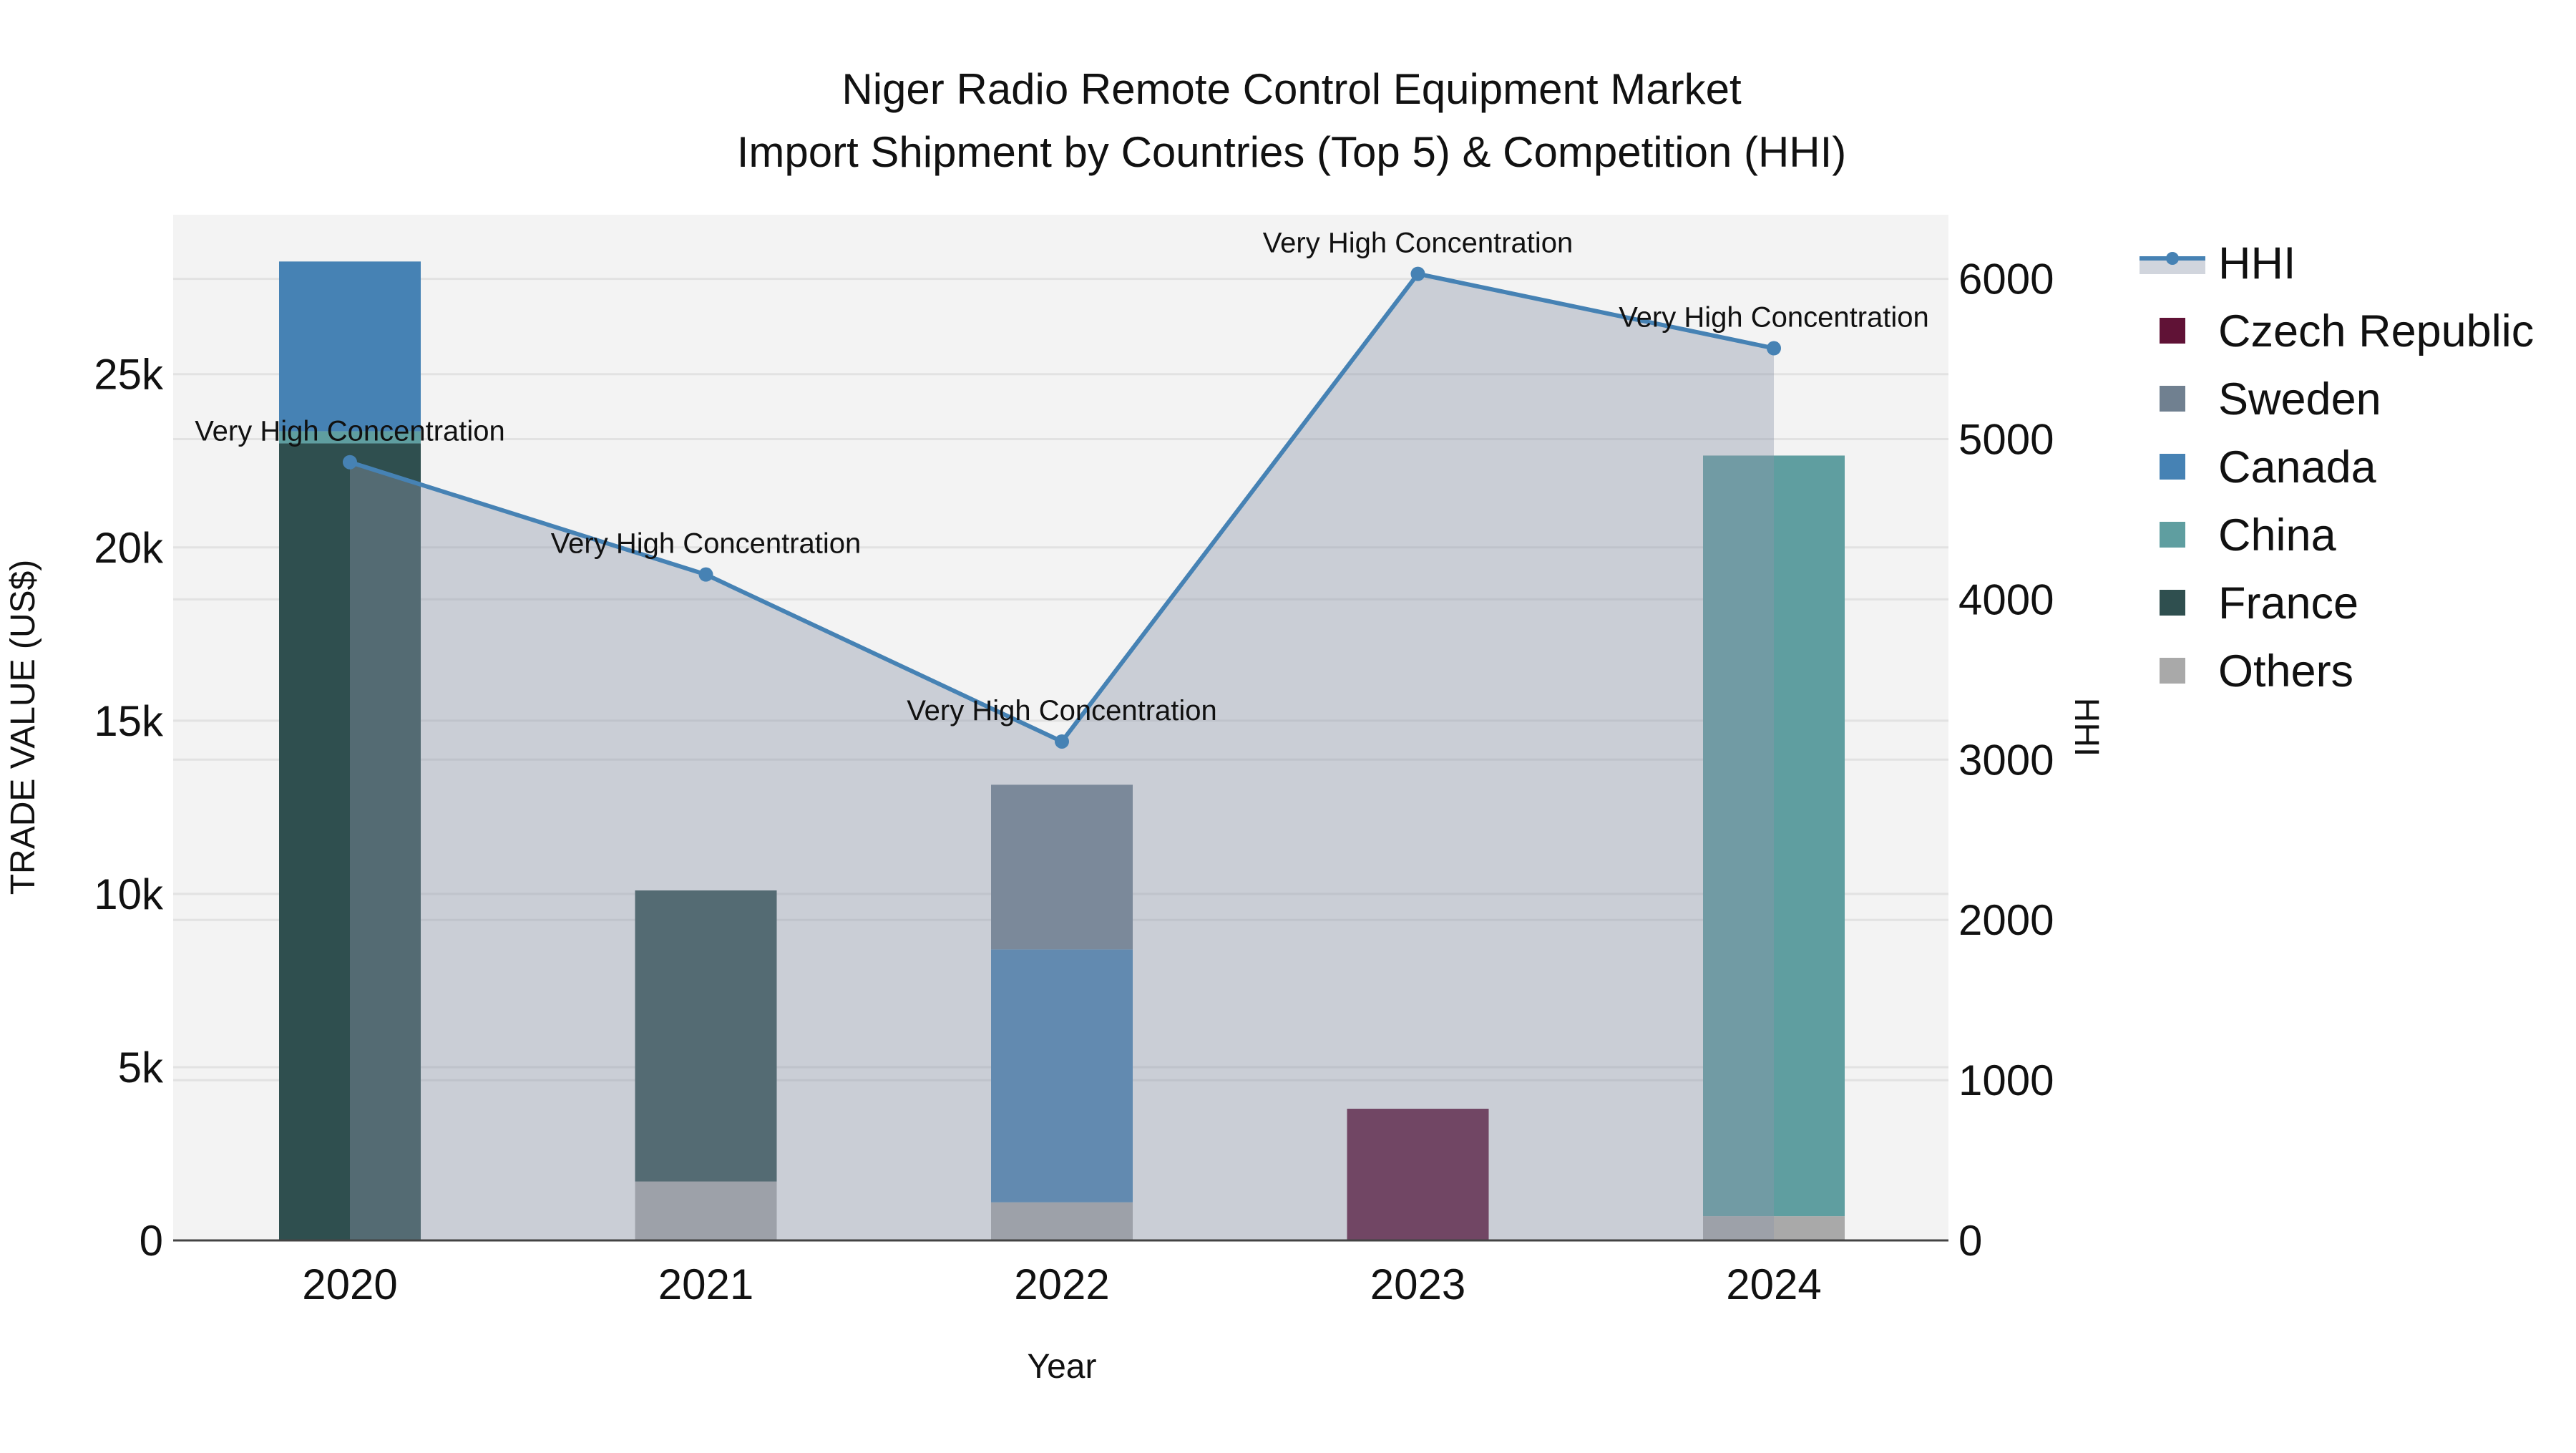 This screenshot has width=2576, height=1453. I want to click on y2-tick-label: 4000, so click(2006, 599).